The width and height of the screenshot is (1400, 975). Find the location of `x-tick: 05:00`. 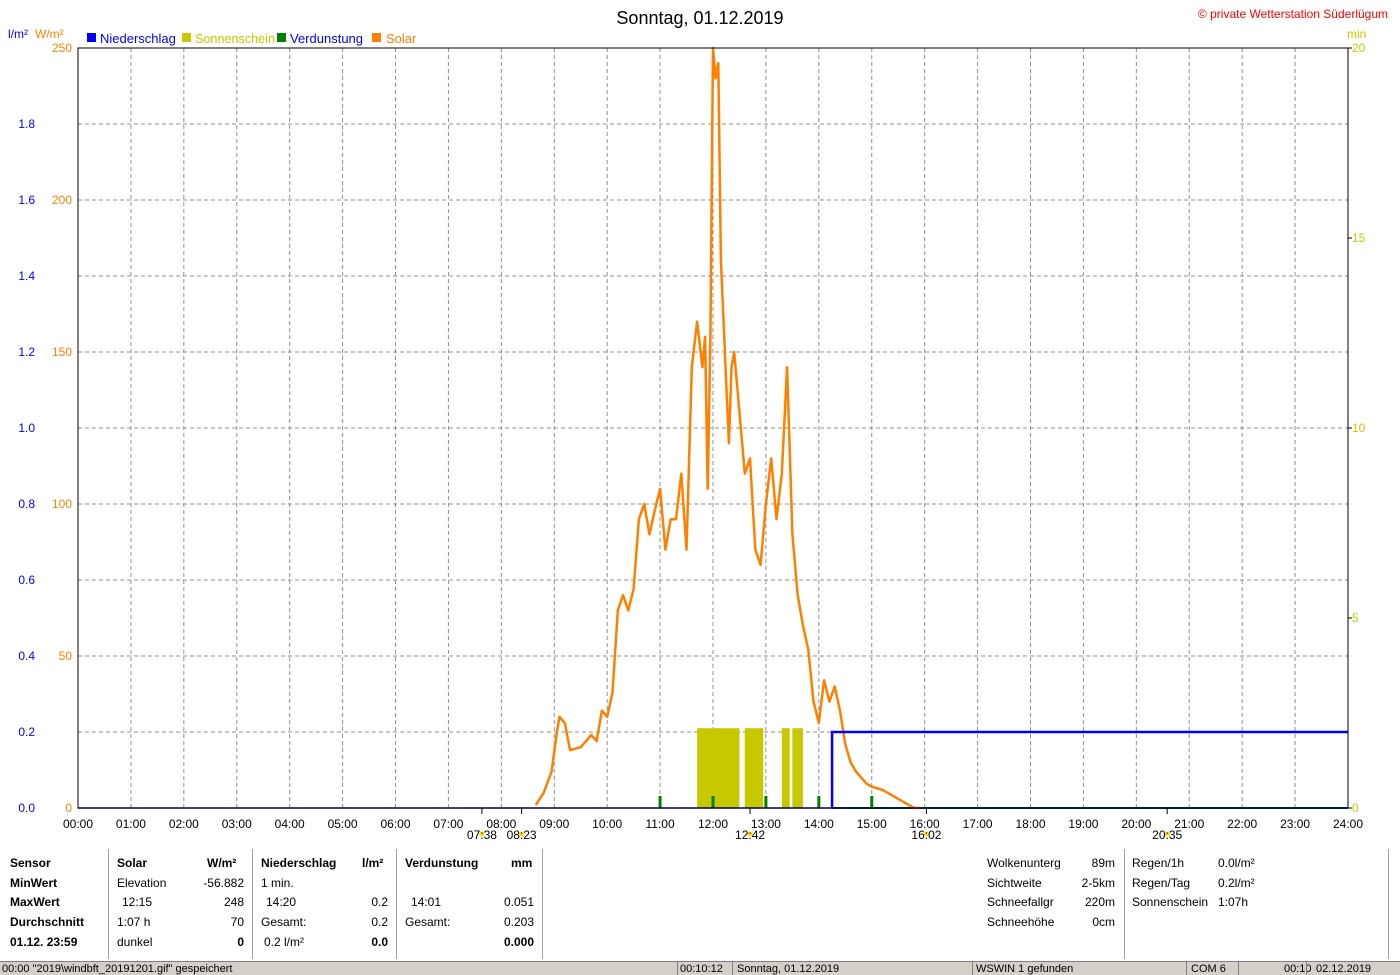

x-tick: 05:00 is located at coordinates (343, 824).